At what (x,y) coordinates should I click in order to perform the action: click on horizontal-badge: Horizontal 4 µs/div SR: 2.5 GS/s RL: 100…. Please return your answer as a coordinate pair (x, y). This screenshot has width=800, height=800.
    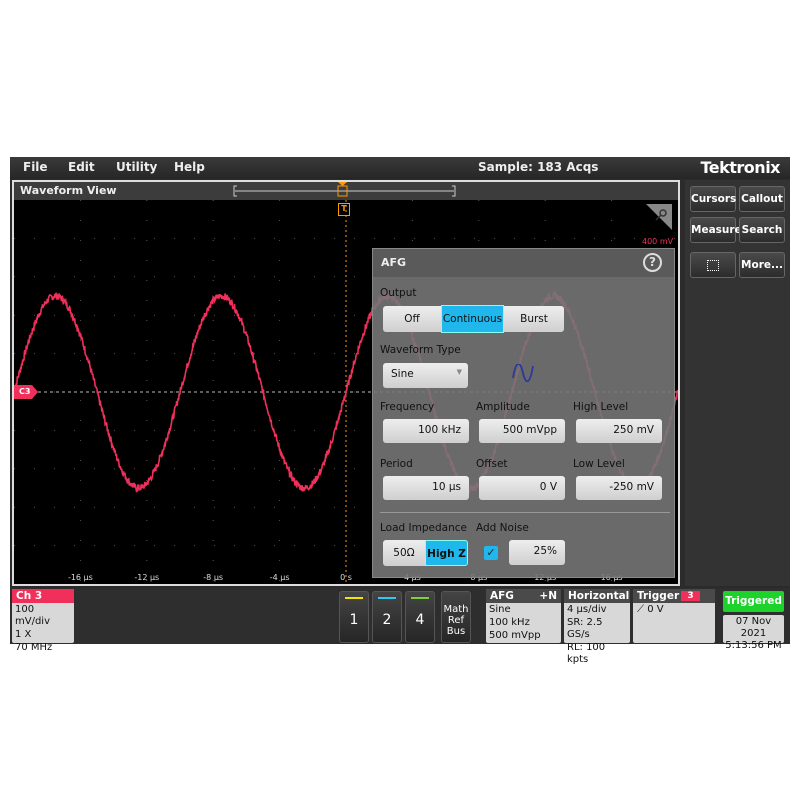
    Looking at the image, I should click on (597, 627).